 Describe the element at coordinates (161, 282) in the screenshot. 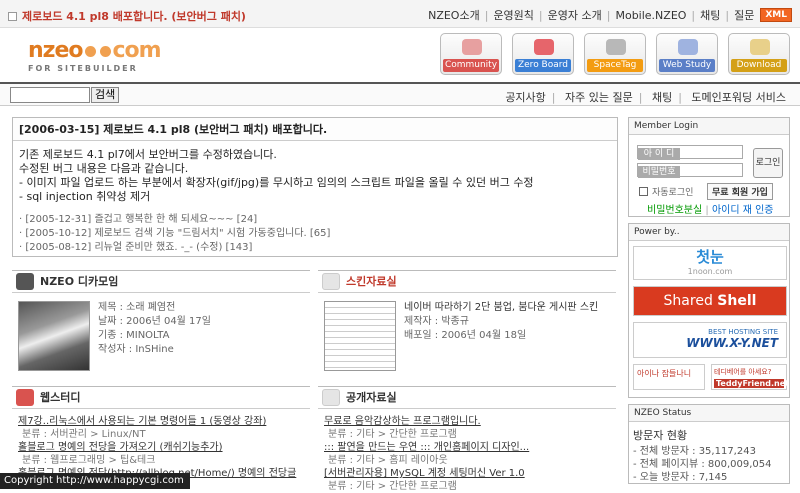

I see `panel-header: NZEO 디카모임` at that location.